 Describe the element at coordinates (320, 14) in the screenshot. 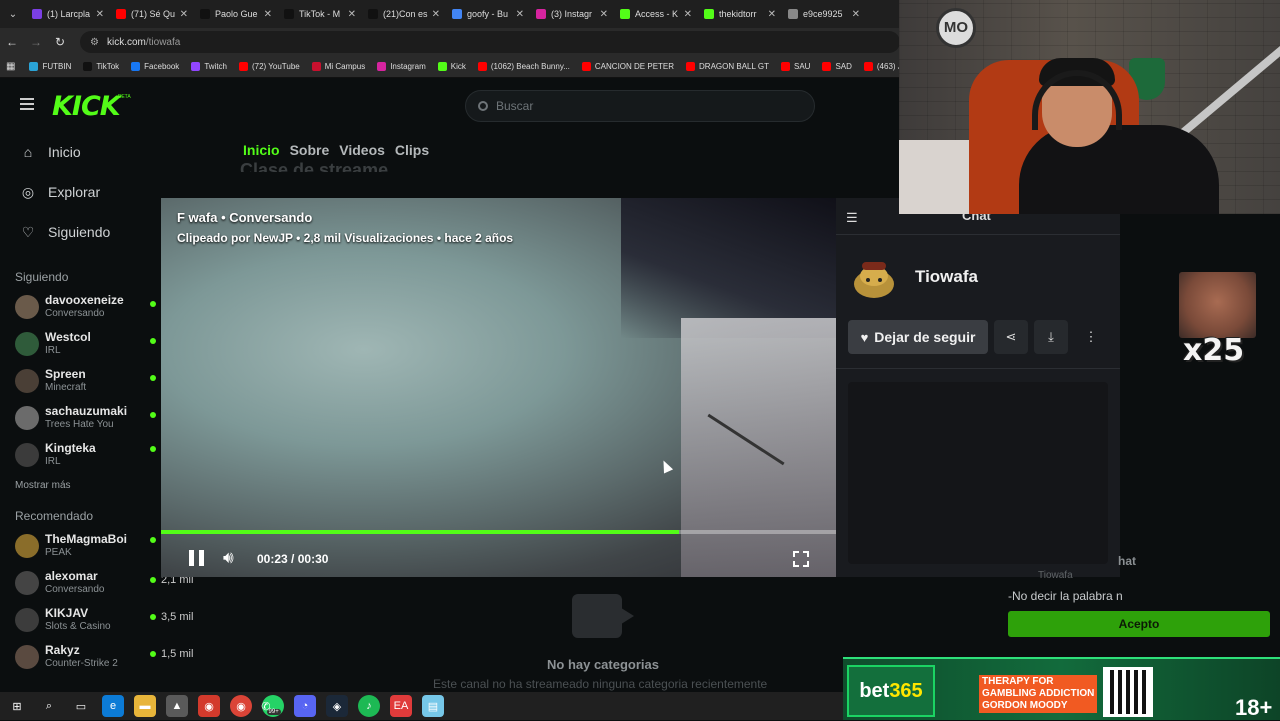

I see `browser-tab: TikTok - M ✕` at that location.